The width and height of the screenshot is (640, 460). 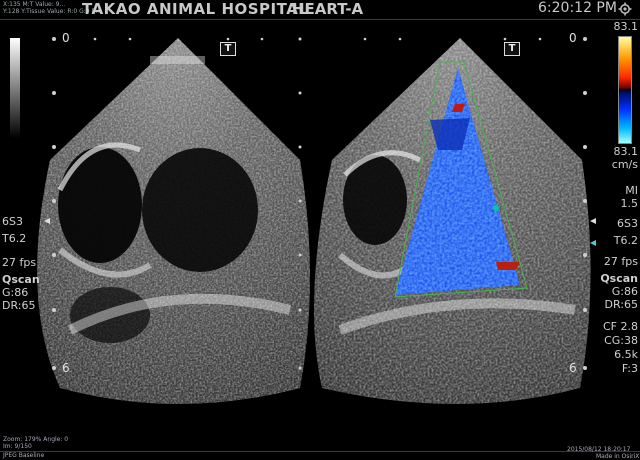 I want to click on prf-value: 6.5k, so click(x=626, y=354).